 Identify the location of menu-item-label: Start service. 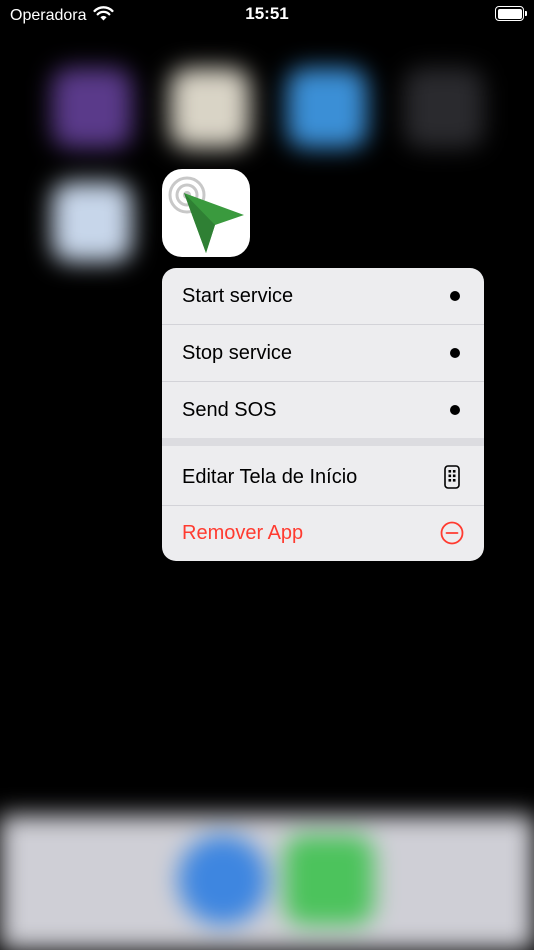
(238, 295).